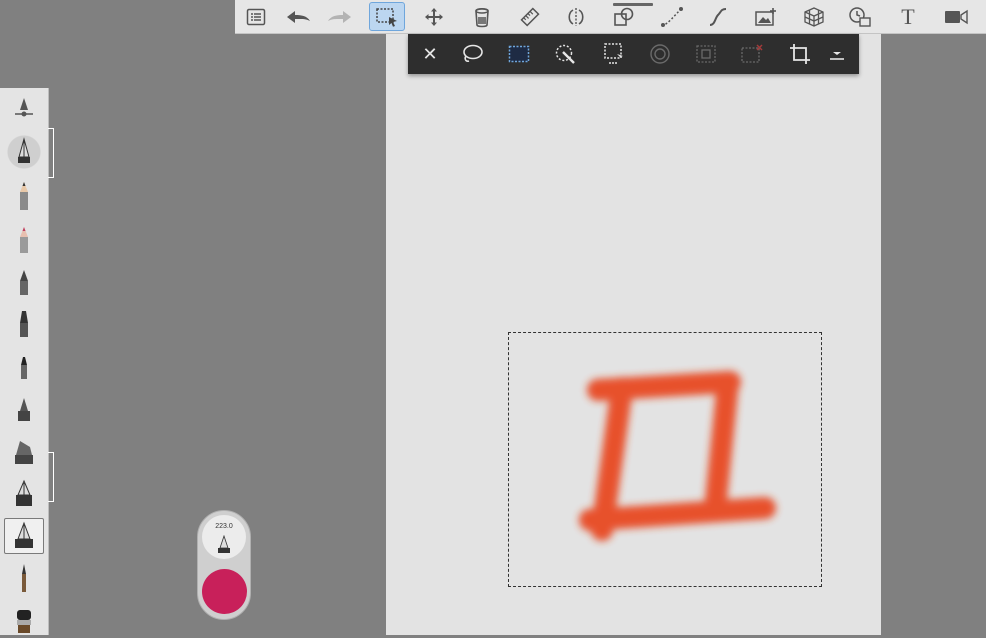 This screenshot has width=986, height=638. I want to click on current-brush-icon, so click(224, 544).